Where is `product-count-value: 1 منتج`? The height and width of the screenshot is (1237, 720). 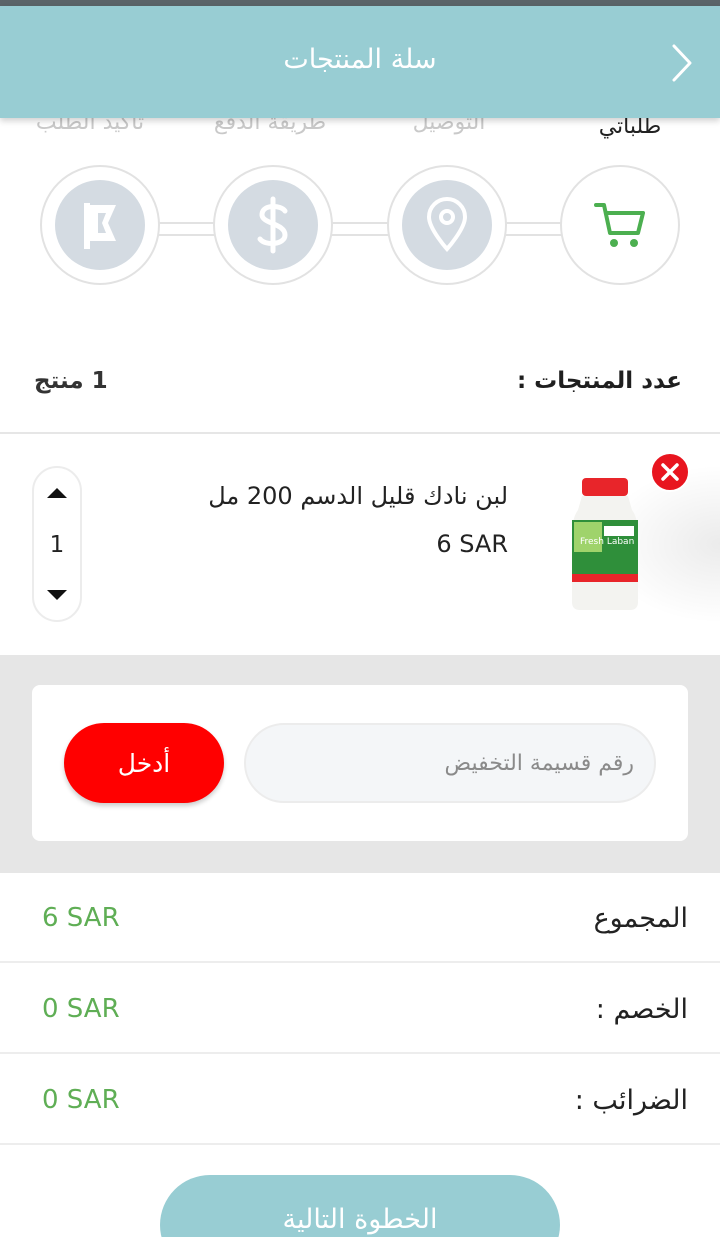
product-count-value: 1 منتج is located at coordinates (71, 381).